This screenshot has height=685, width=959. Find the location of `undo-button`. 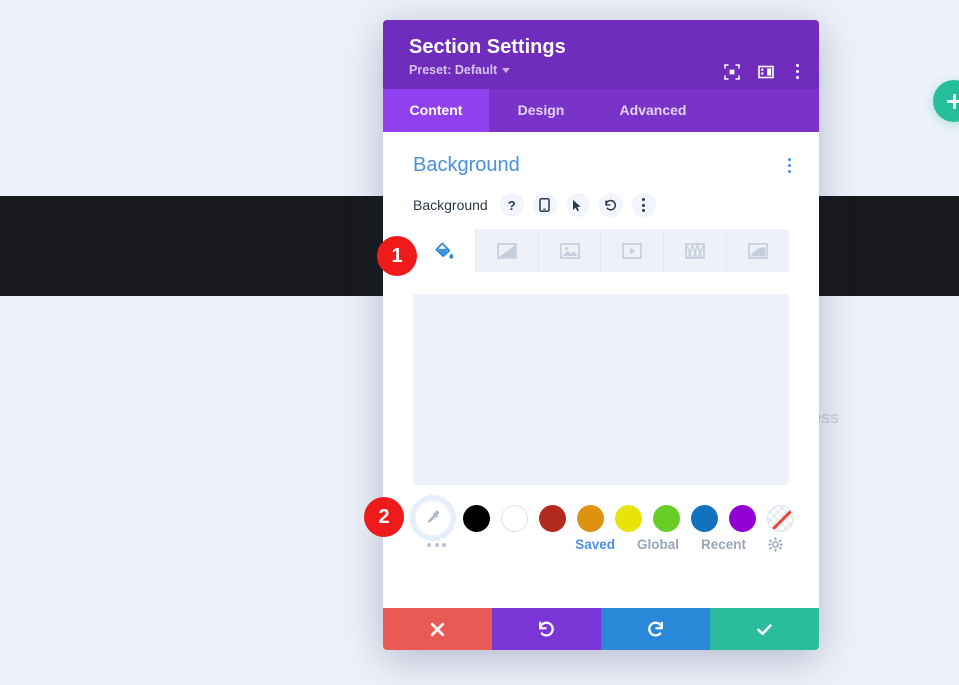

undo-button is located at coordinates (546, 629).